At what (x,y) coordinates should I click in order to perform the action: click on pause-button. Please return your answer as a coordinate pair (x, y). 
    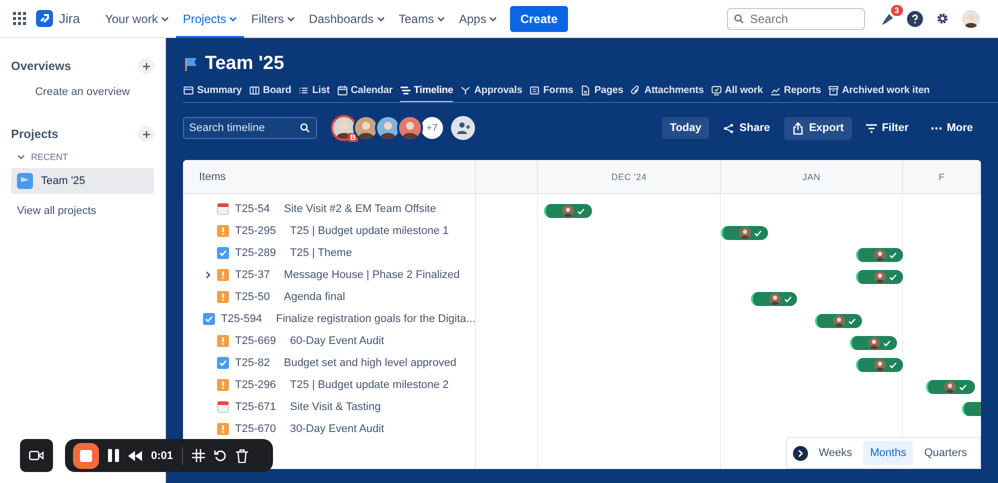
    Looking at the image, I should click on (113, 455).